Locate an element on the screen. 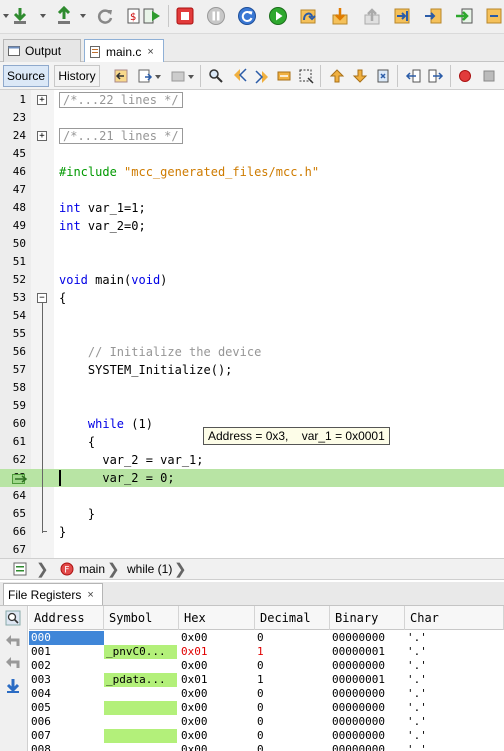 Image resolution: width=504 pixels, height=751 pixels. table-row: 007 0x00 0 00000000 '.' is located at coordinates (266, 736).